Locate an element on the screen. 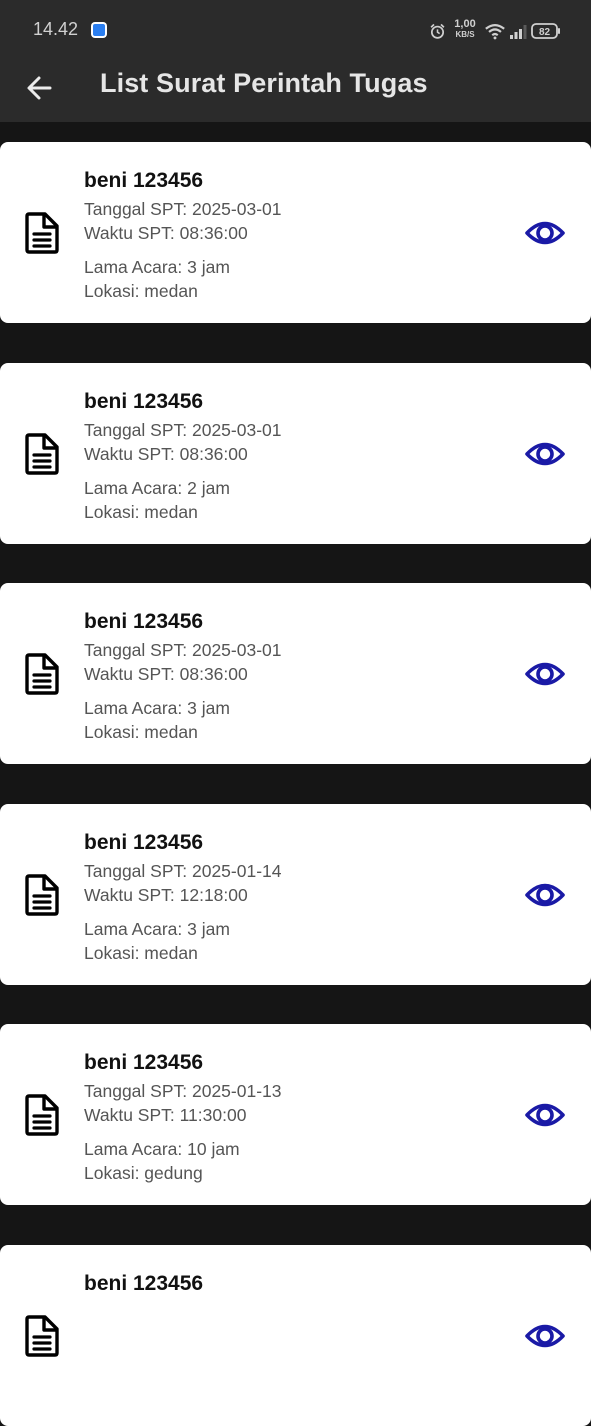 The height and width of the screenshot is (1426, 591). spt-duration: Lama Acara: 2 jam is located at coordinates (157, 488).